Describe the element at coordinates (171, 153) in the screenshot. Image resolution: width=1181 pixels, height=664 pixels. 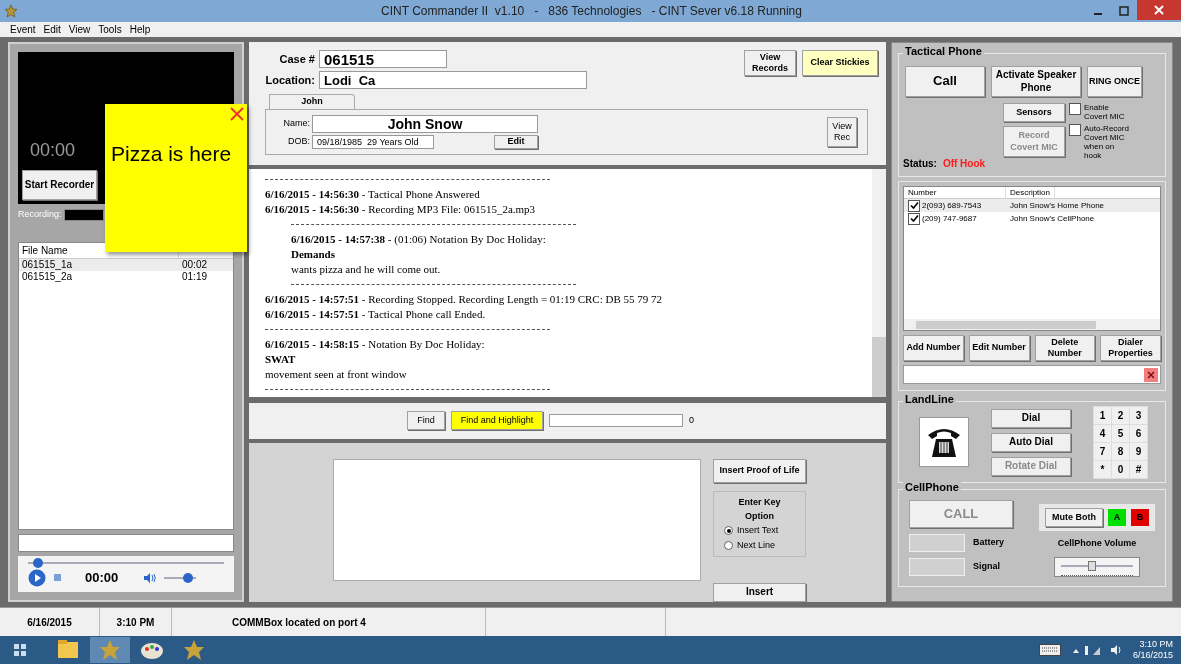
I see `sticky-text: Pizza is here` at that location.